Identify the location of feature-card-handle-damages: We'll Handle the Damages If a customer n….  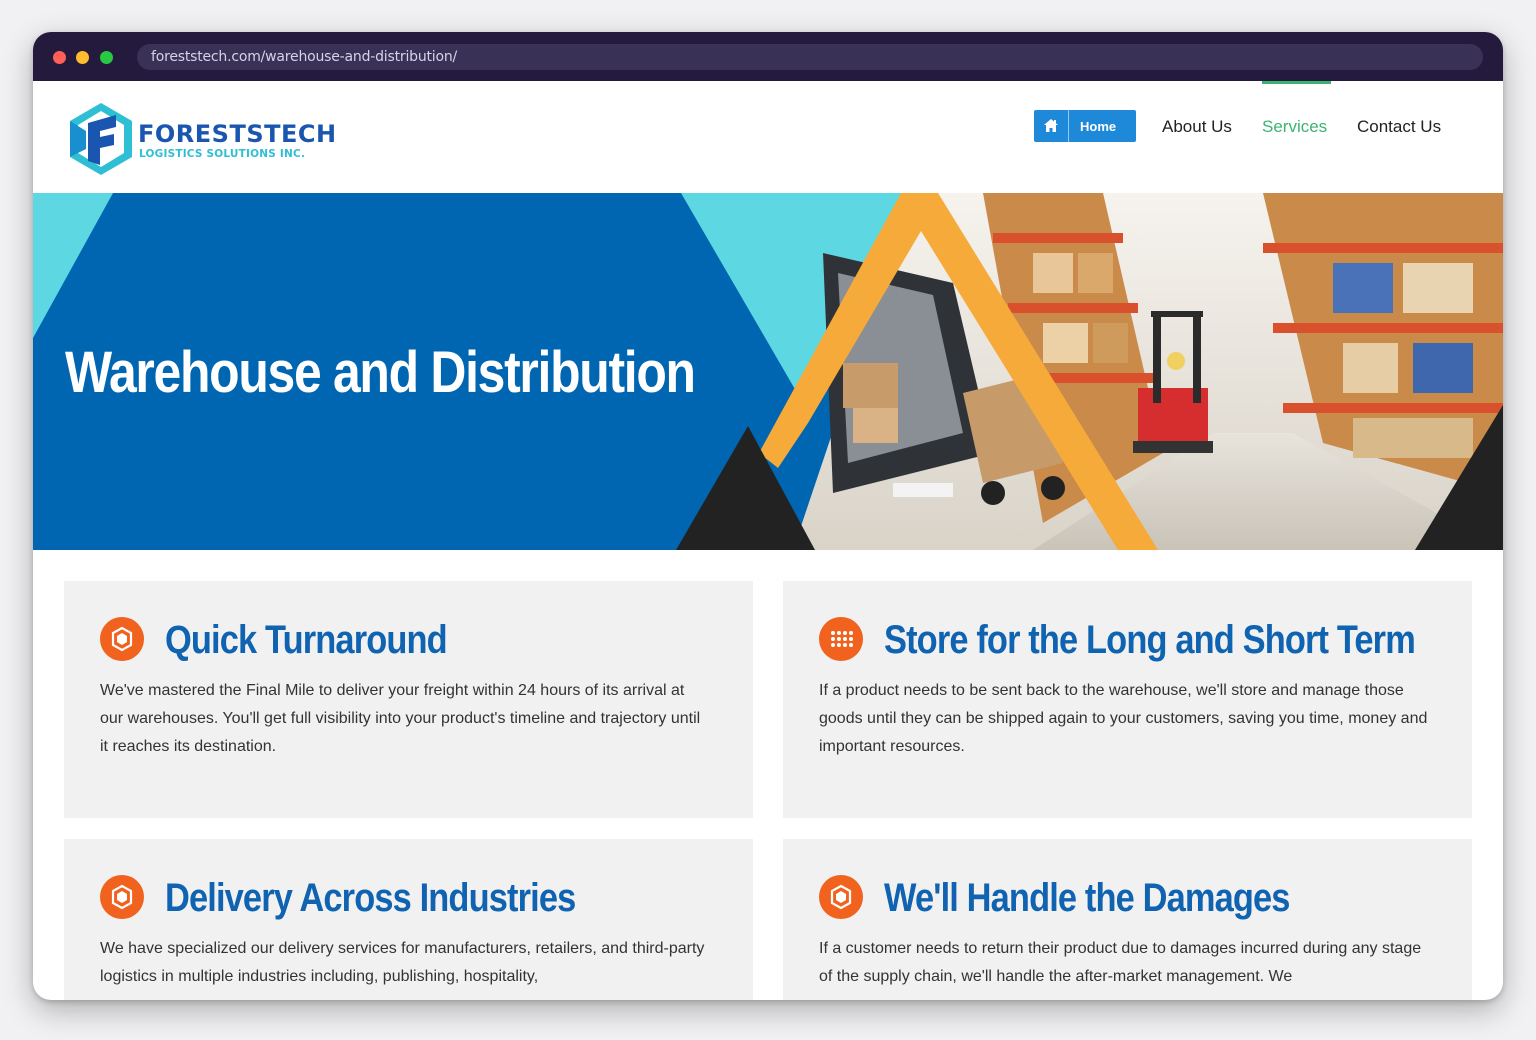
(1127, 919).